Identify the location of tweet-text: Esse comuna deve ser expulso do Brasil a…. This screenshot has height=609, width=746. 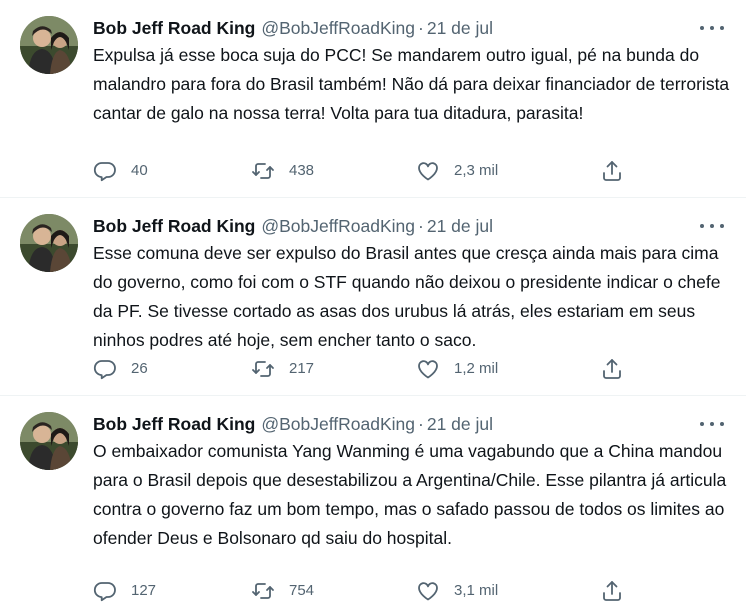
(409, 296).